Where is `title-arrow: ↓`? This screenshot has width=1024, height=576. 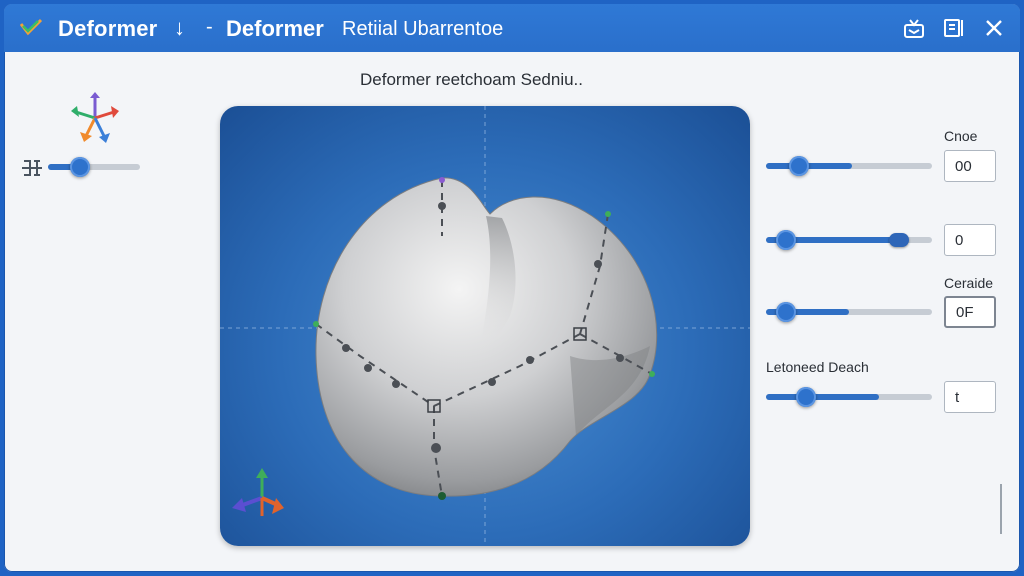
title-arrow: ↓ is located at coordinates (179, 27).